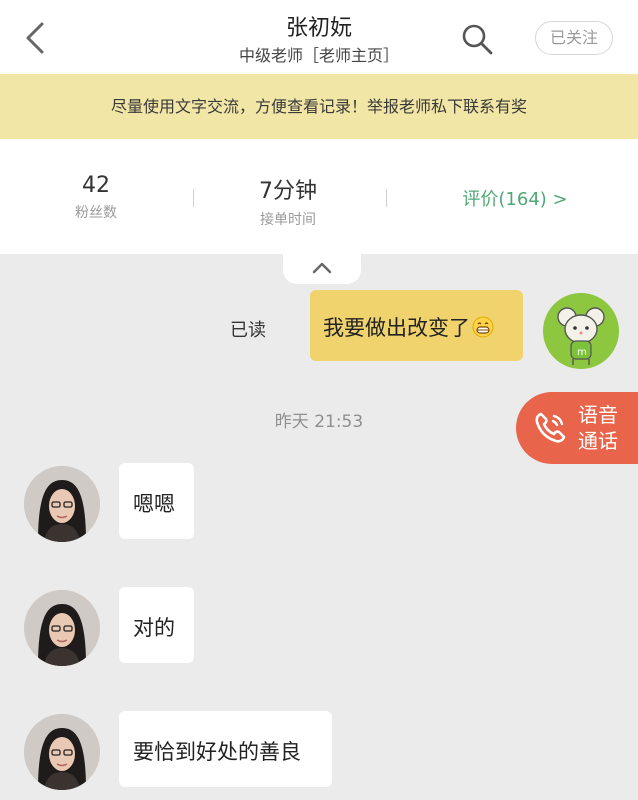  What do you see at coordinates (598, 441) in the screenshot?
I see `voice-call-line2: 通话` at bounding box center [598, 441].